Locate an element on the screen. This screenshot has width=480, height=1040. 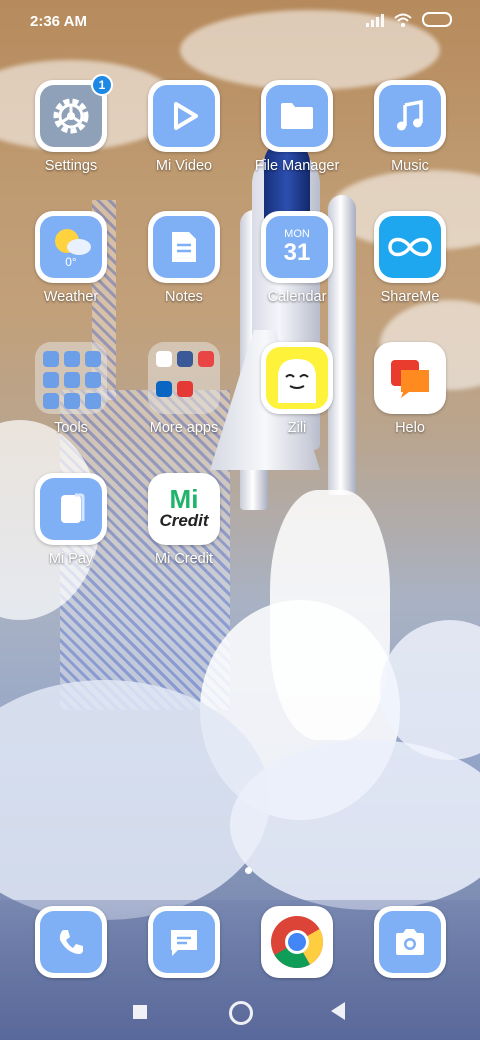
phone-icon is located at coordinates (71, 942).